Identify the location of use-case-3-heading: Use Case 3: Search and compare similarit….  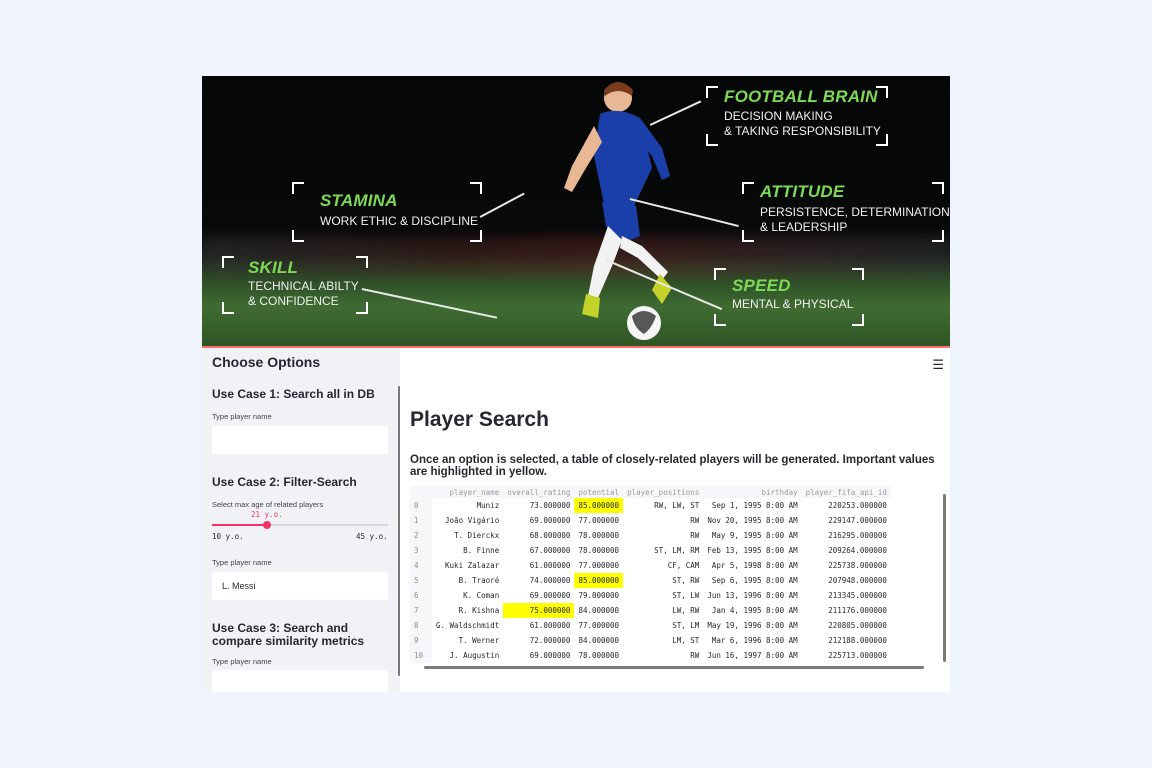
(288, 635).